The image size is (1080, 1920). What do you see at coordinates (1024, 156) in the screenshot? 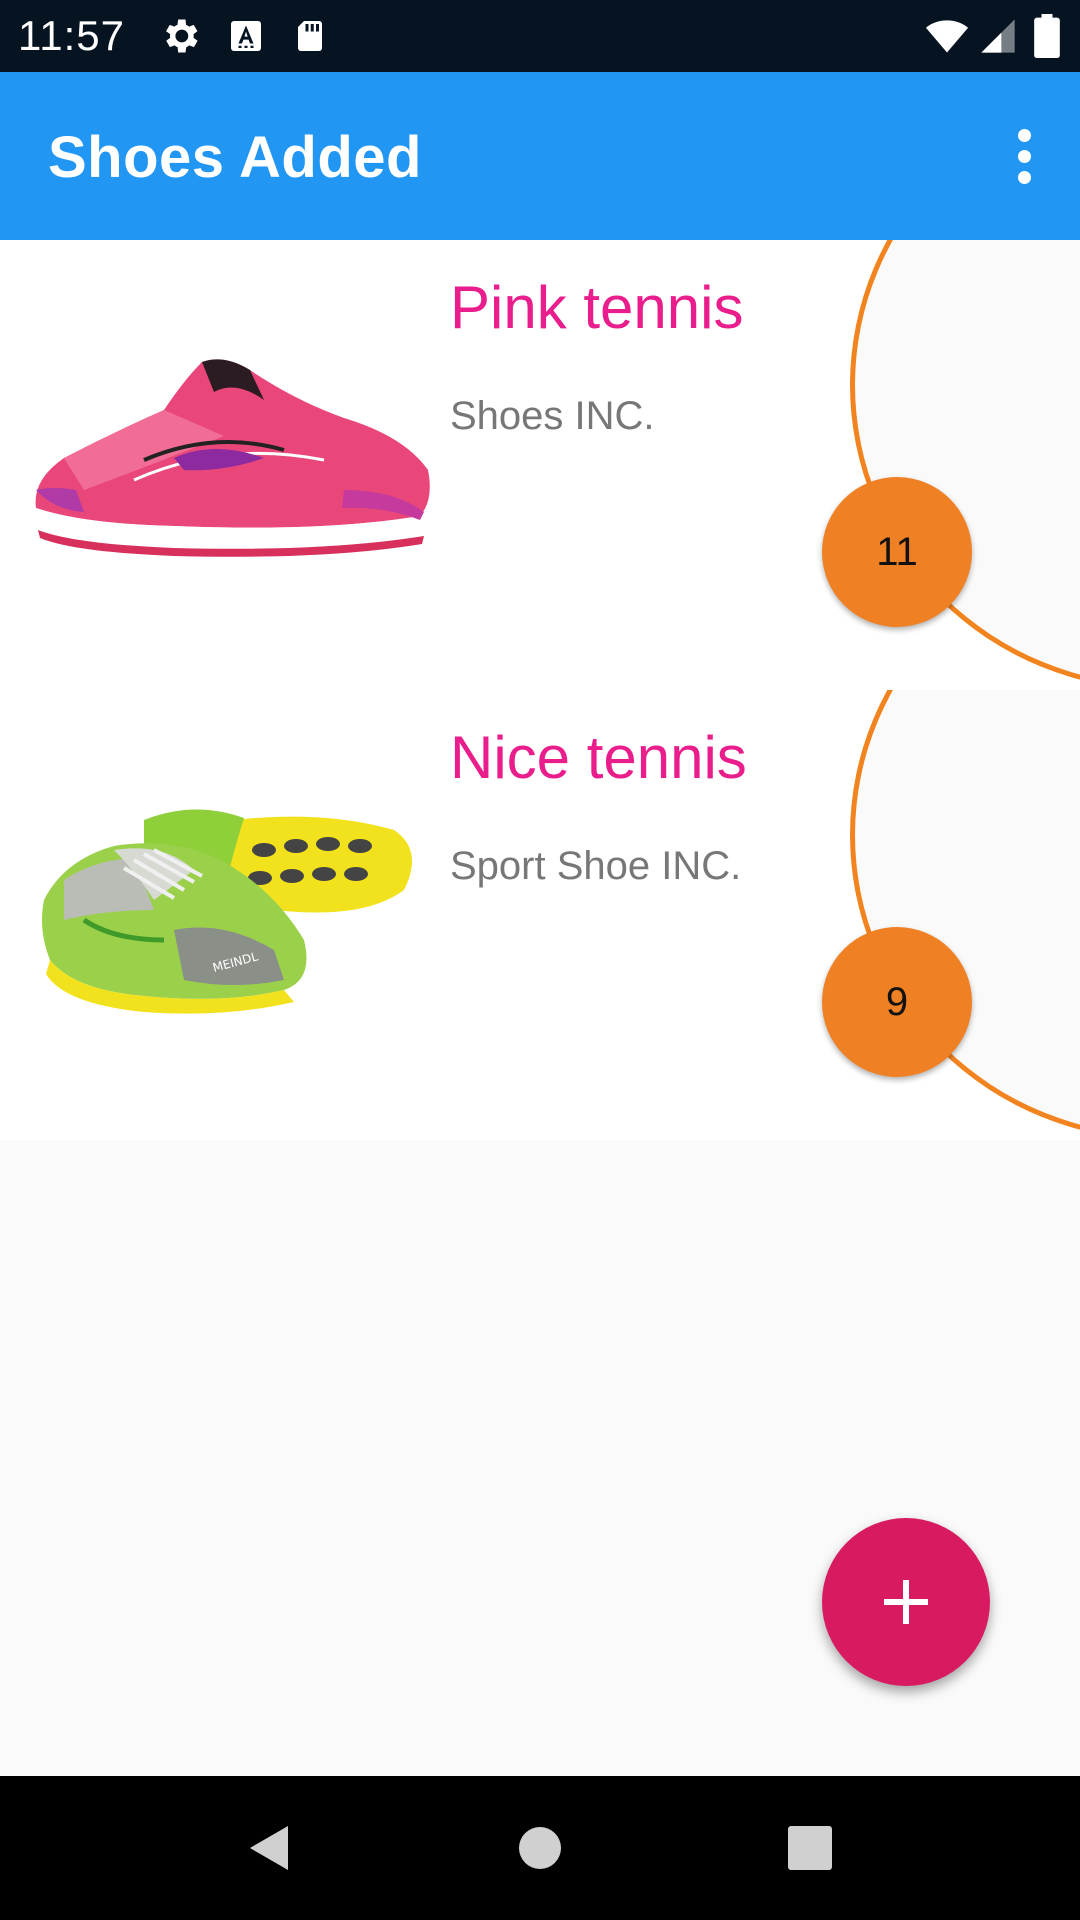
I see `more-vert-icon` at bounding box center [1024, 156].